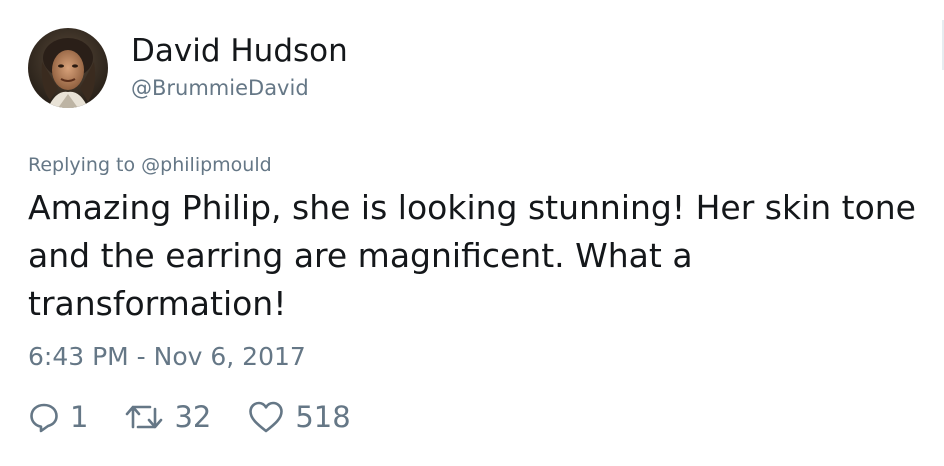 This screenshot has width=944, height=466. Describe the element at coordinates (85, 165) in the screenshot. I see `reply-context-prefix: Replying to` at that location.